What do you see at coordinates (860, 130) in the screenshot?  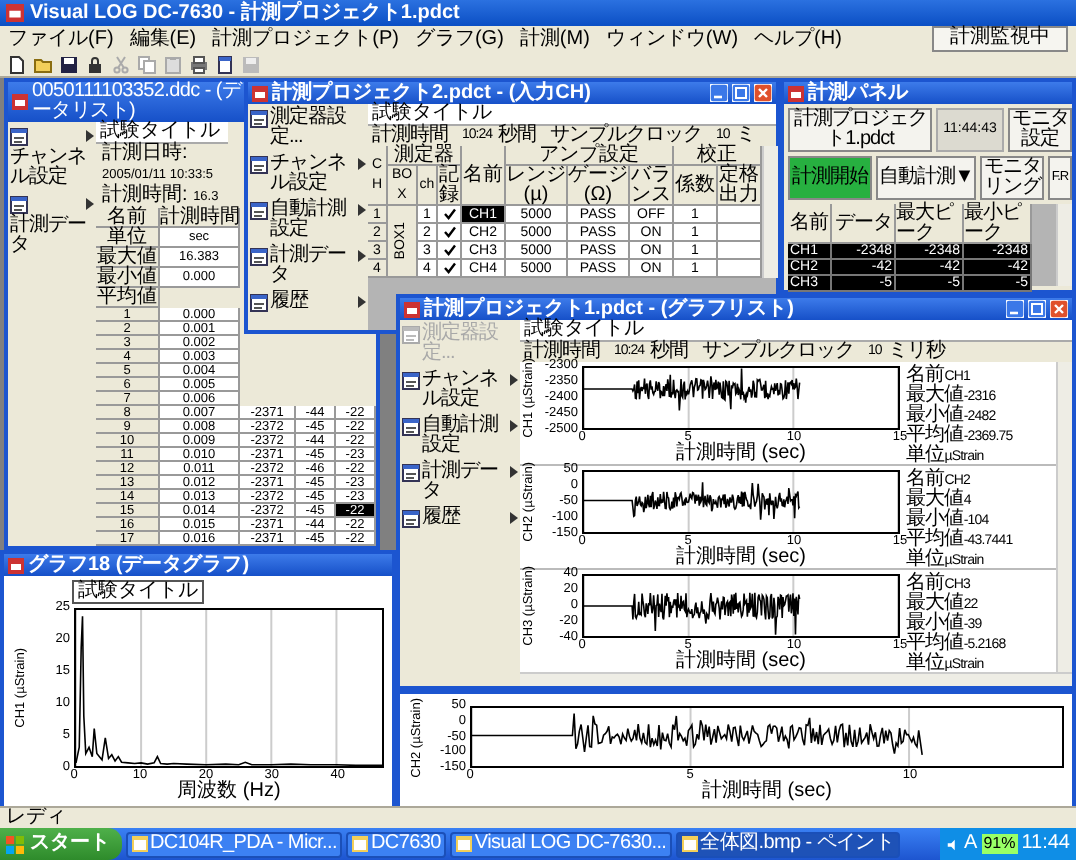 I see `project-button: 計測プロジェクト1.pdct` at bounding box center [860, 130].